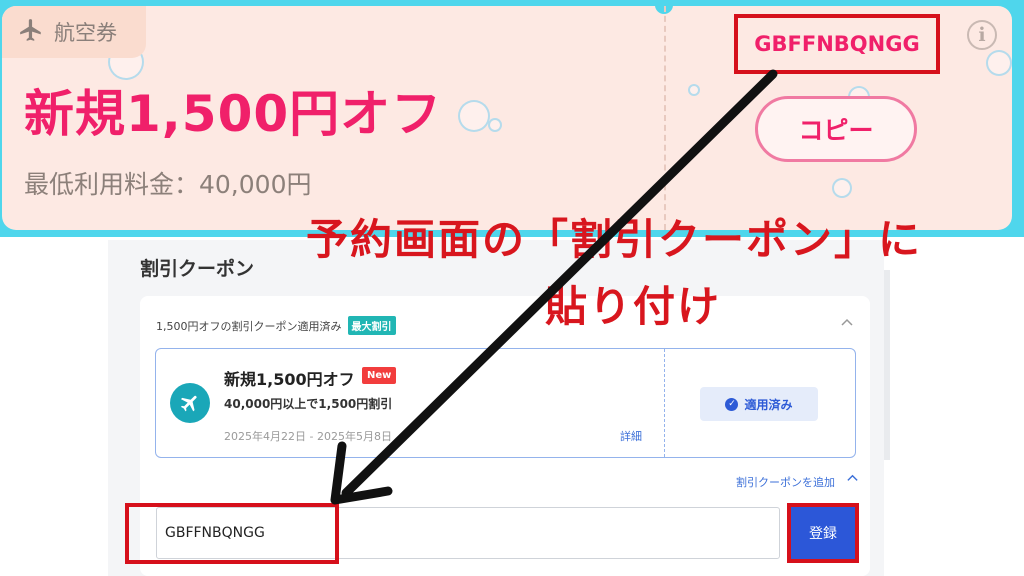  Describe the element at coordinates (168, 184) in the screenshot. I see `min-price-text: 最低利用料金：40,000円` at that location.